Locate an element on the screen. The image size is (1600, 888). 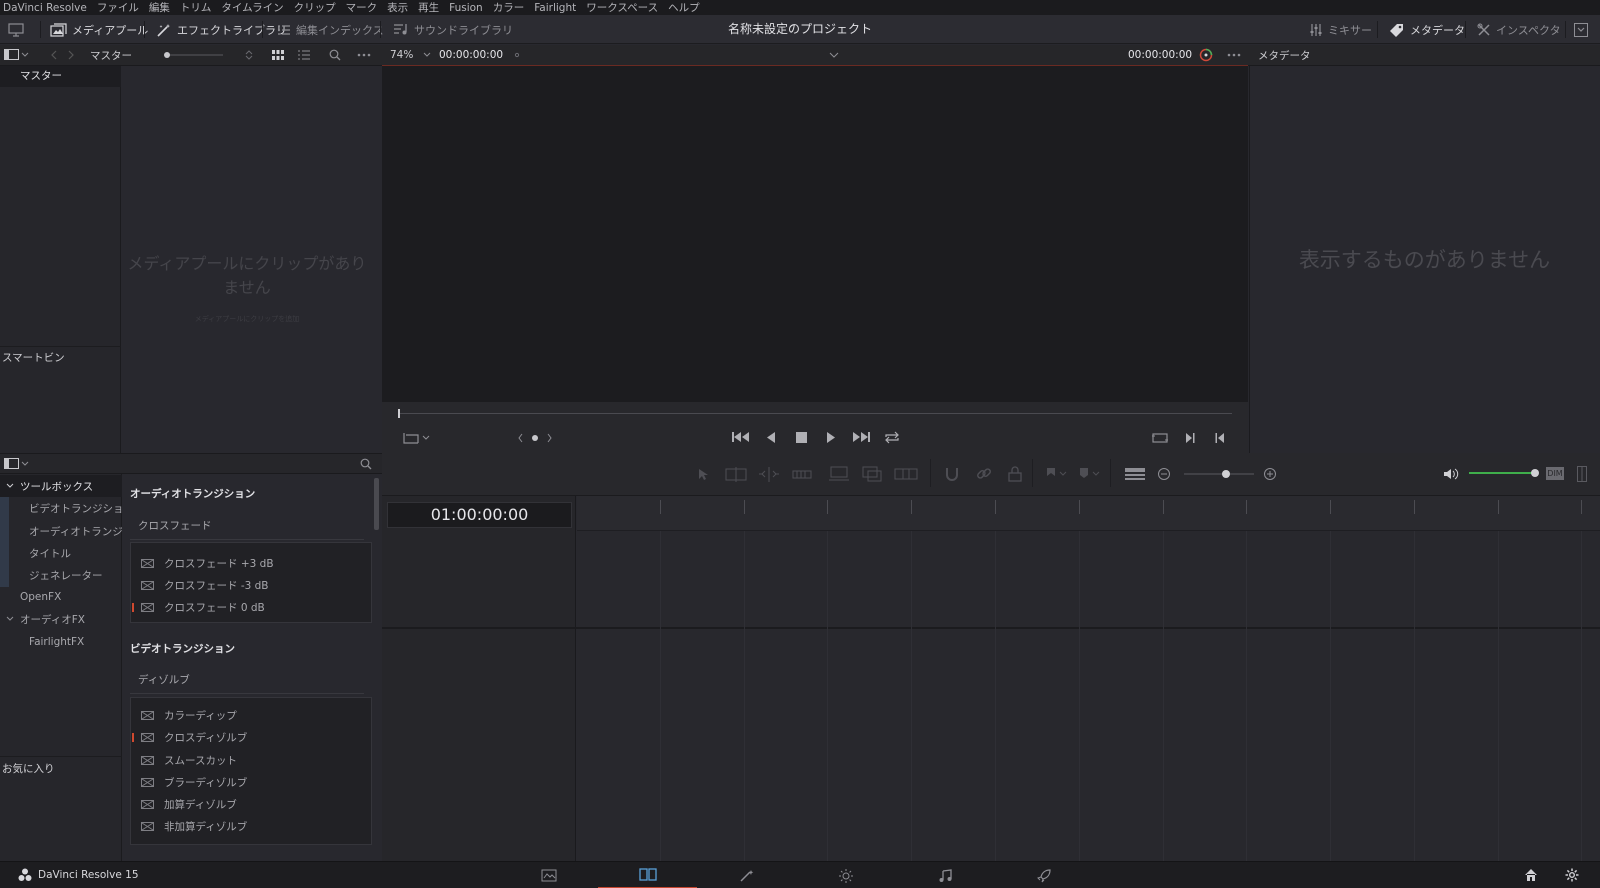
mark-in-button is located at coordinates (1190, 438).